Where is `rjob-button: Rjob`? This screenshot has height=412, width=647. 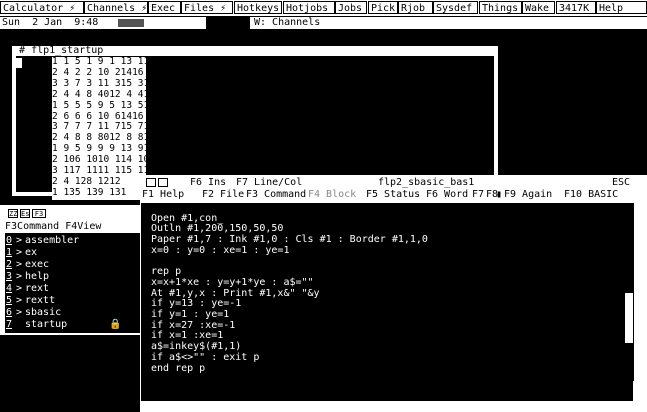 rjob-button: Rjob is located at coordinates (415, 7).